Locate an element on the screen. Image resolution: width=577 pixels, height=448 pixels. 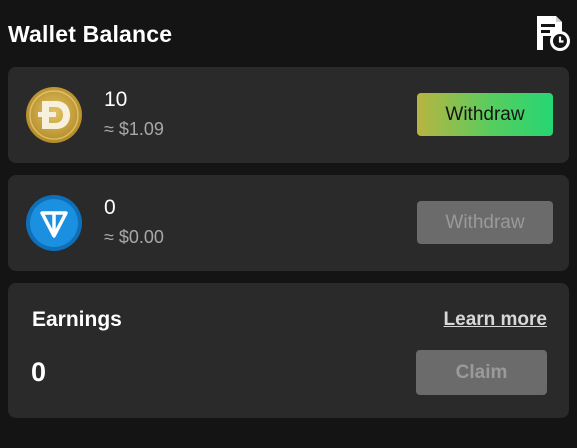
transaction-history-icon is located at coordinates (553, 33).